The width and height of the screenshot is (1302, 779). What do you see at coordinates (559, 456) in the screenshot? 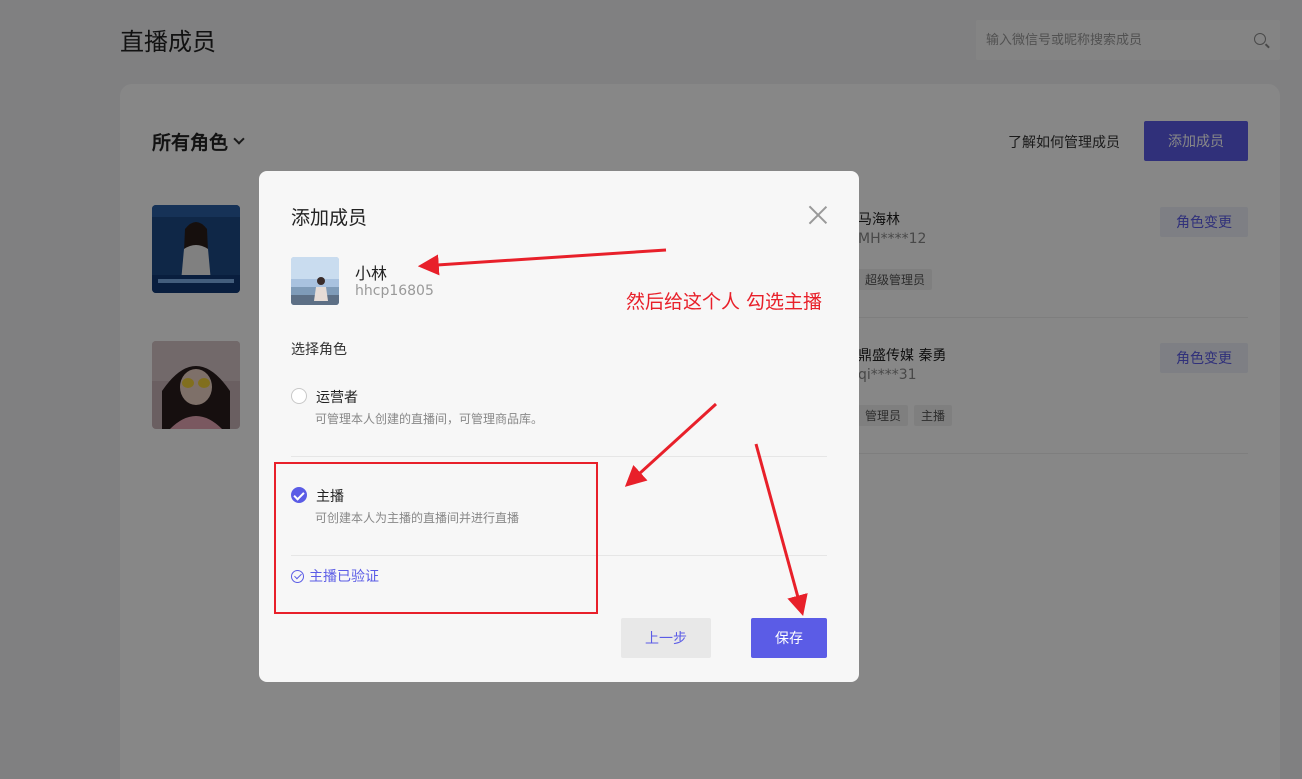
I see `divider` at bounding box center [559, 456].